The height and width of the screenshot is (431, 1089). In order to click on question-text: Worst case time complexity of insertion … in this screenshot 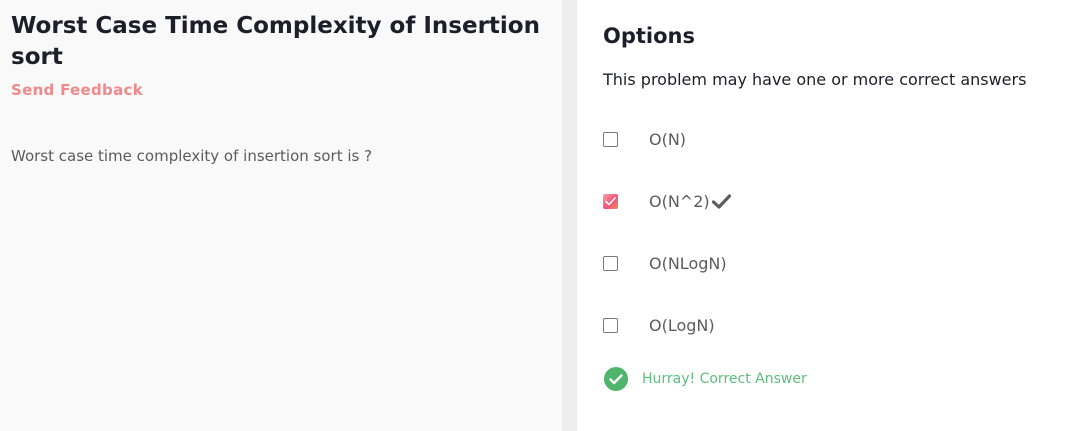, I will do `click(192, 156)`.